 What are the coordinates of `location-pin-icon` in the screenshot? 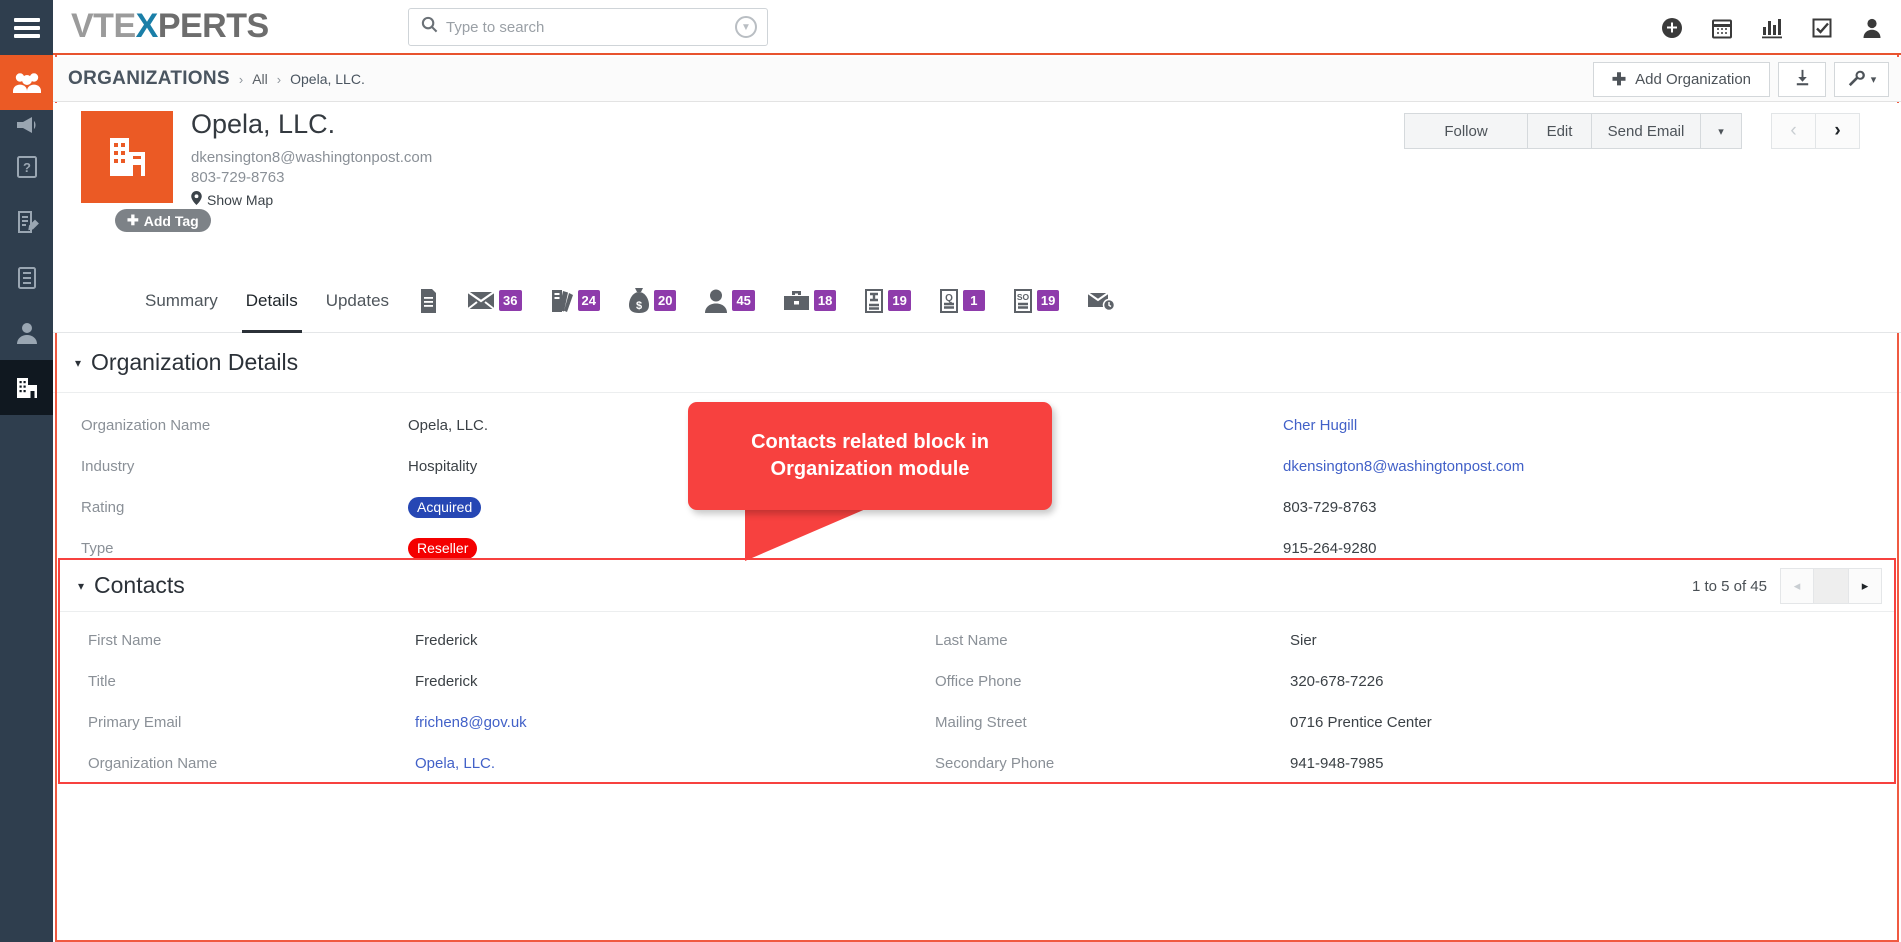 It's located at (196, 199).